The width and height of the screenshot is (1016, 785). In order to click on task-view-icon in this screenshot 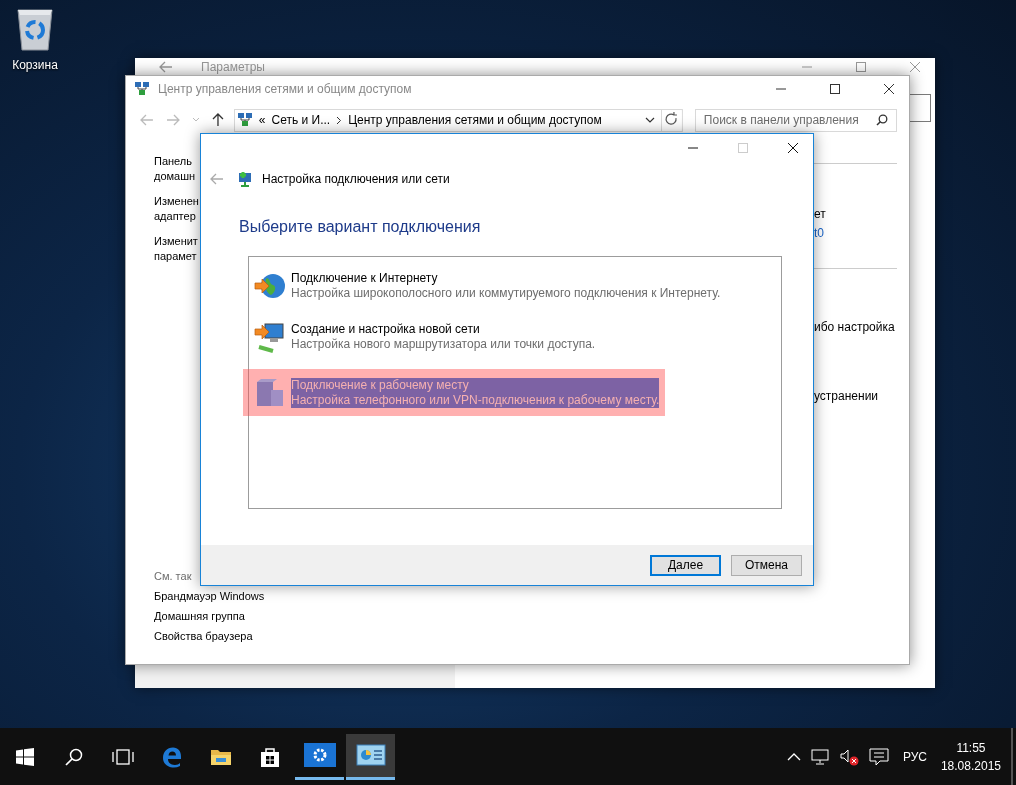, I will do `click(122, 756)`.